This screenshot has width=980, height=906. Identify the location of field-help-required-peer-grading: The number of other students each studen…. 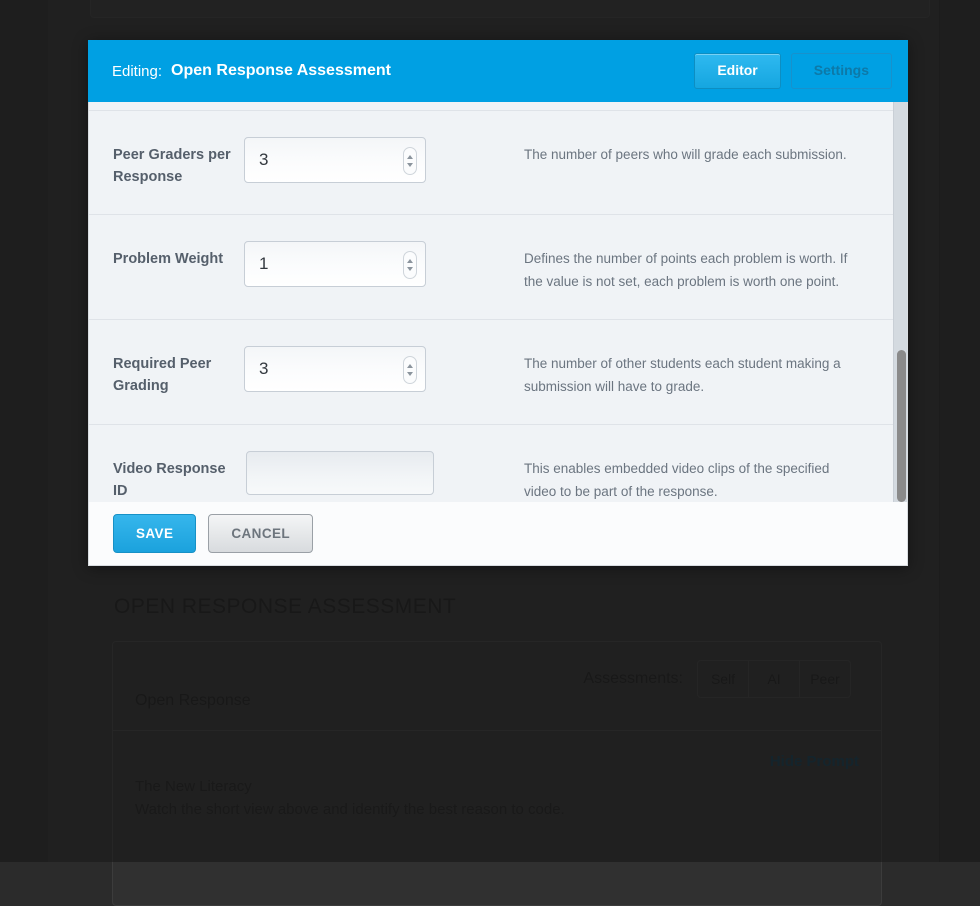
(682, 375).